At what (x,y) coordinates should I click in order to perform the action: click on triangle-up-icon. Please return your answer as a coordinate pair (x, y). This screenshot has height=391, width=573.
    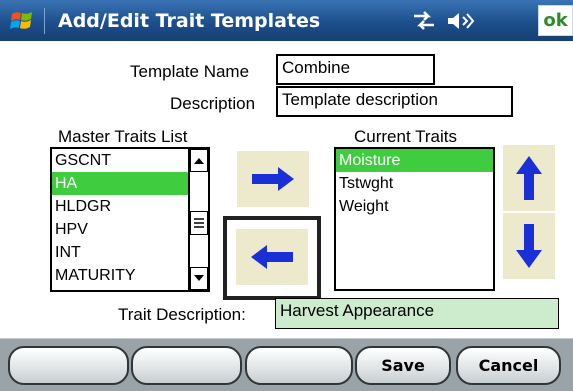
    Looking at the image, I should click on (199, 161).